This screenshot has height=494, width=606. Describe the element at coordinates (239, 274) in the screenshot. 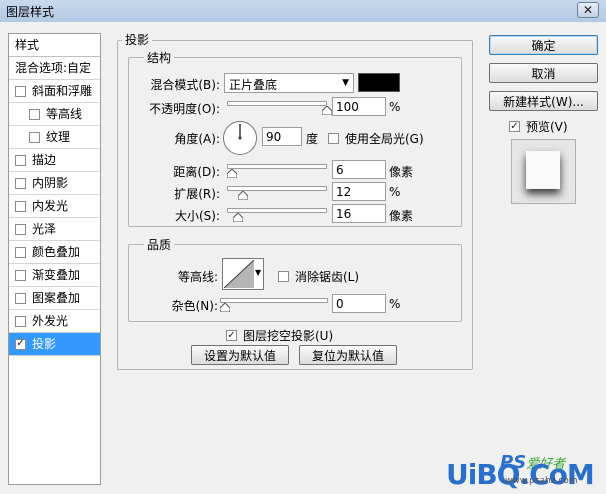

I see `contour-linear-icon` at that location.